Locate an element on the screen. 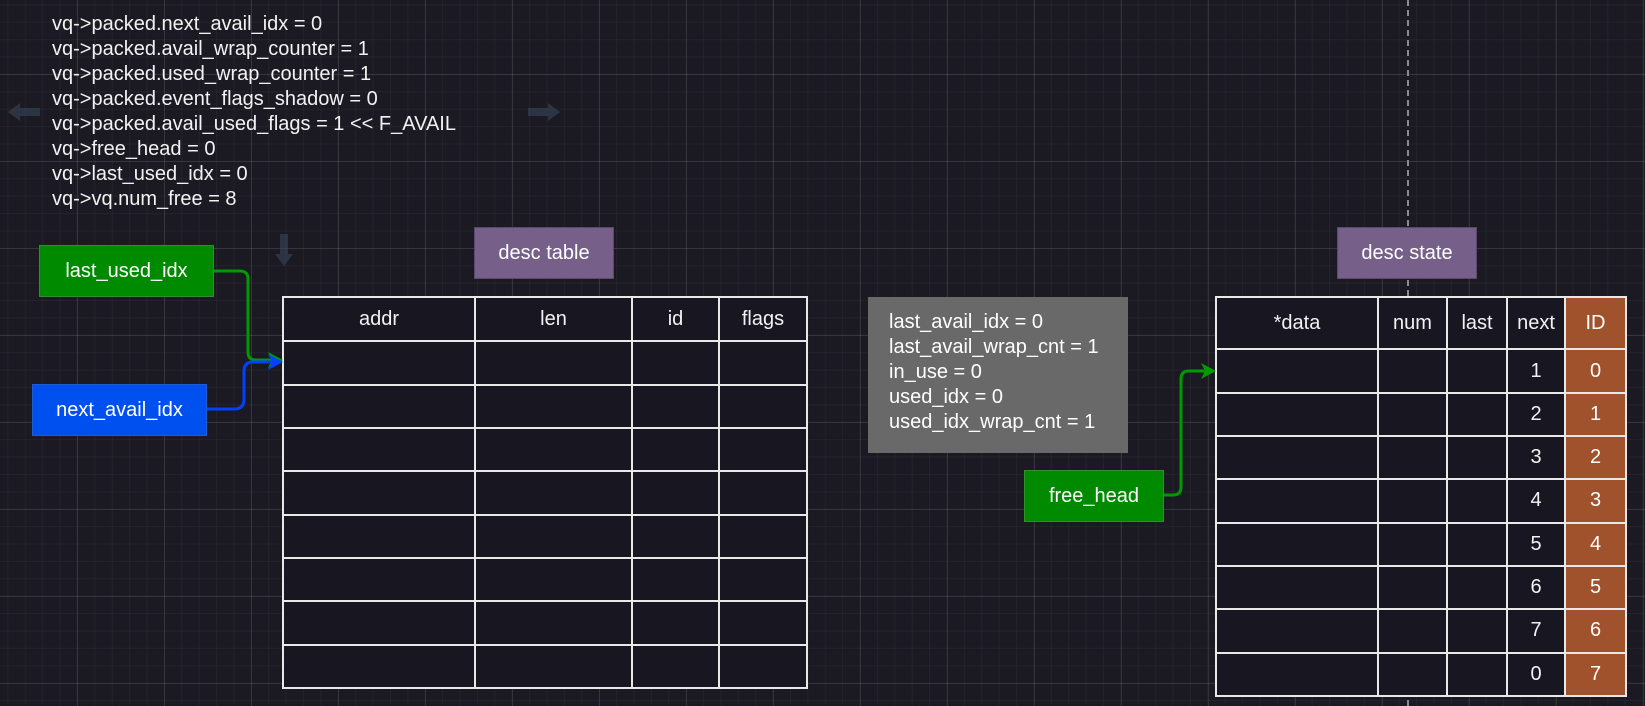 This screenshot has height=706, width=1645. free-head-connector is located at coordinates (1185, 433).